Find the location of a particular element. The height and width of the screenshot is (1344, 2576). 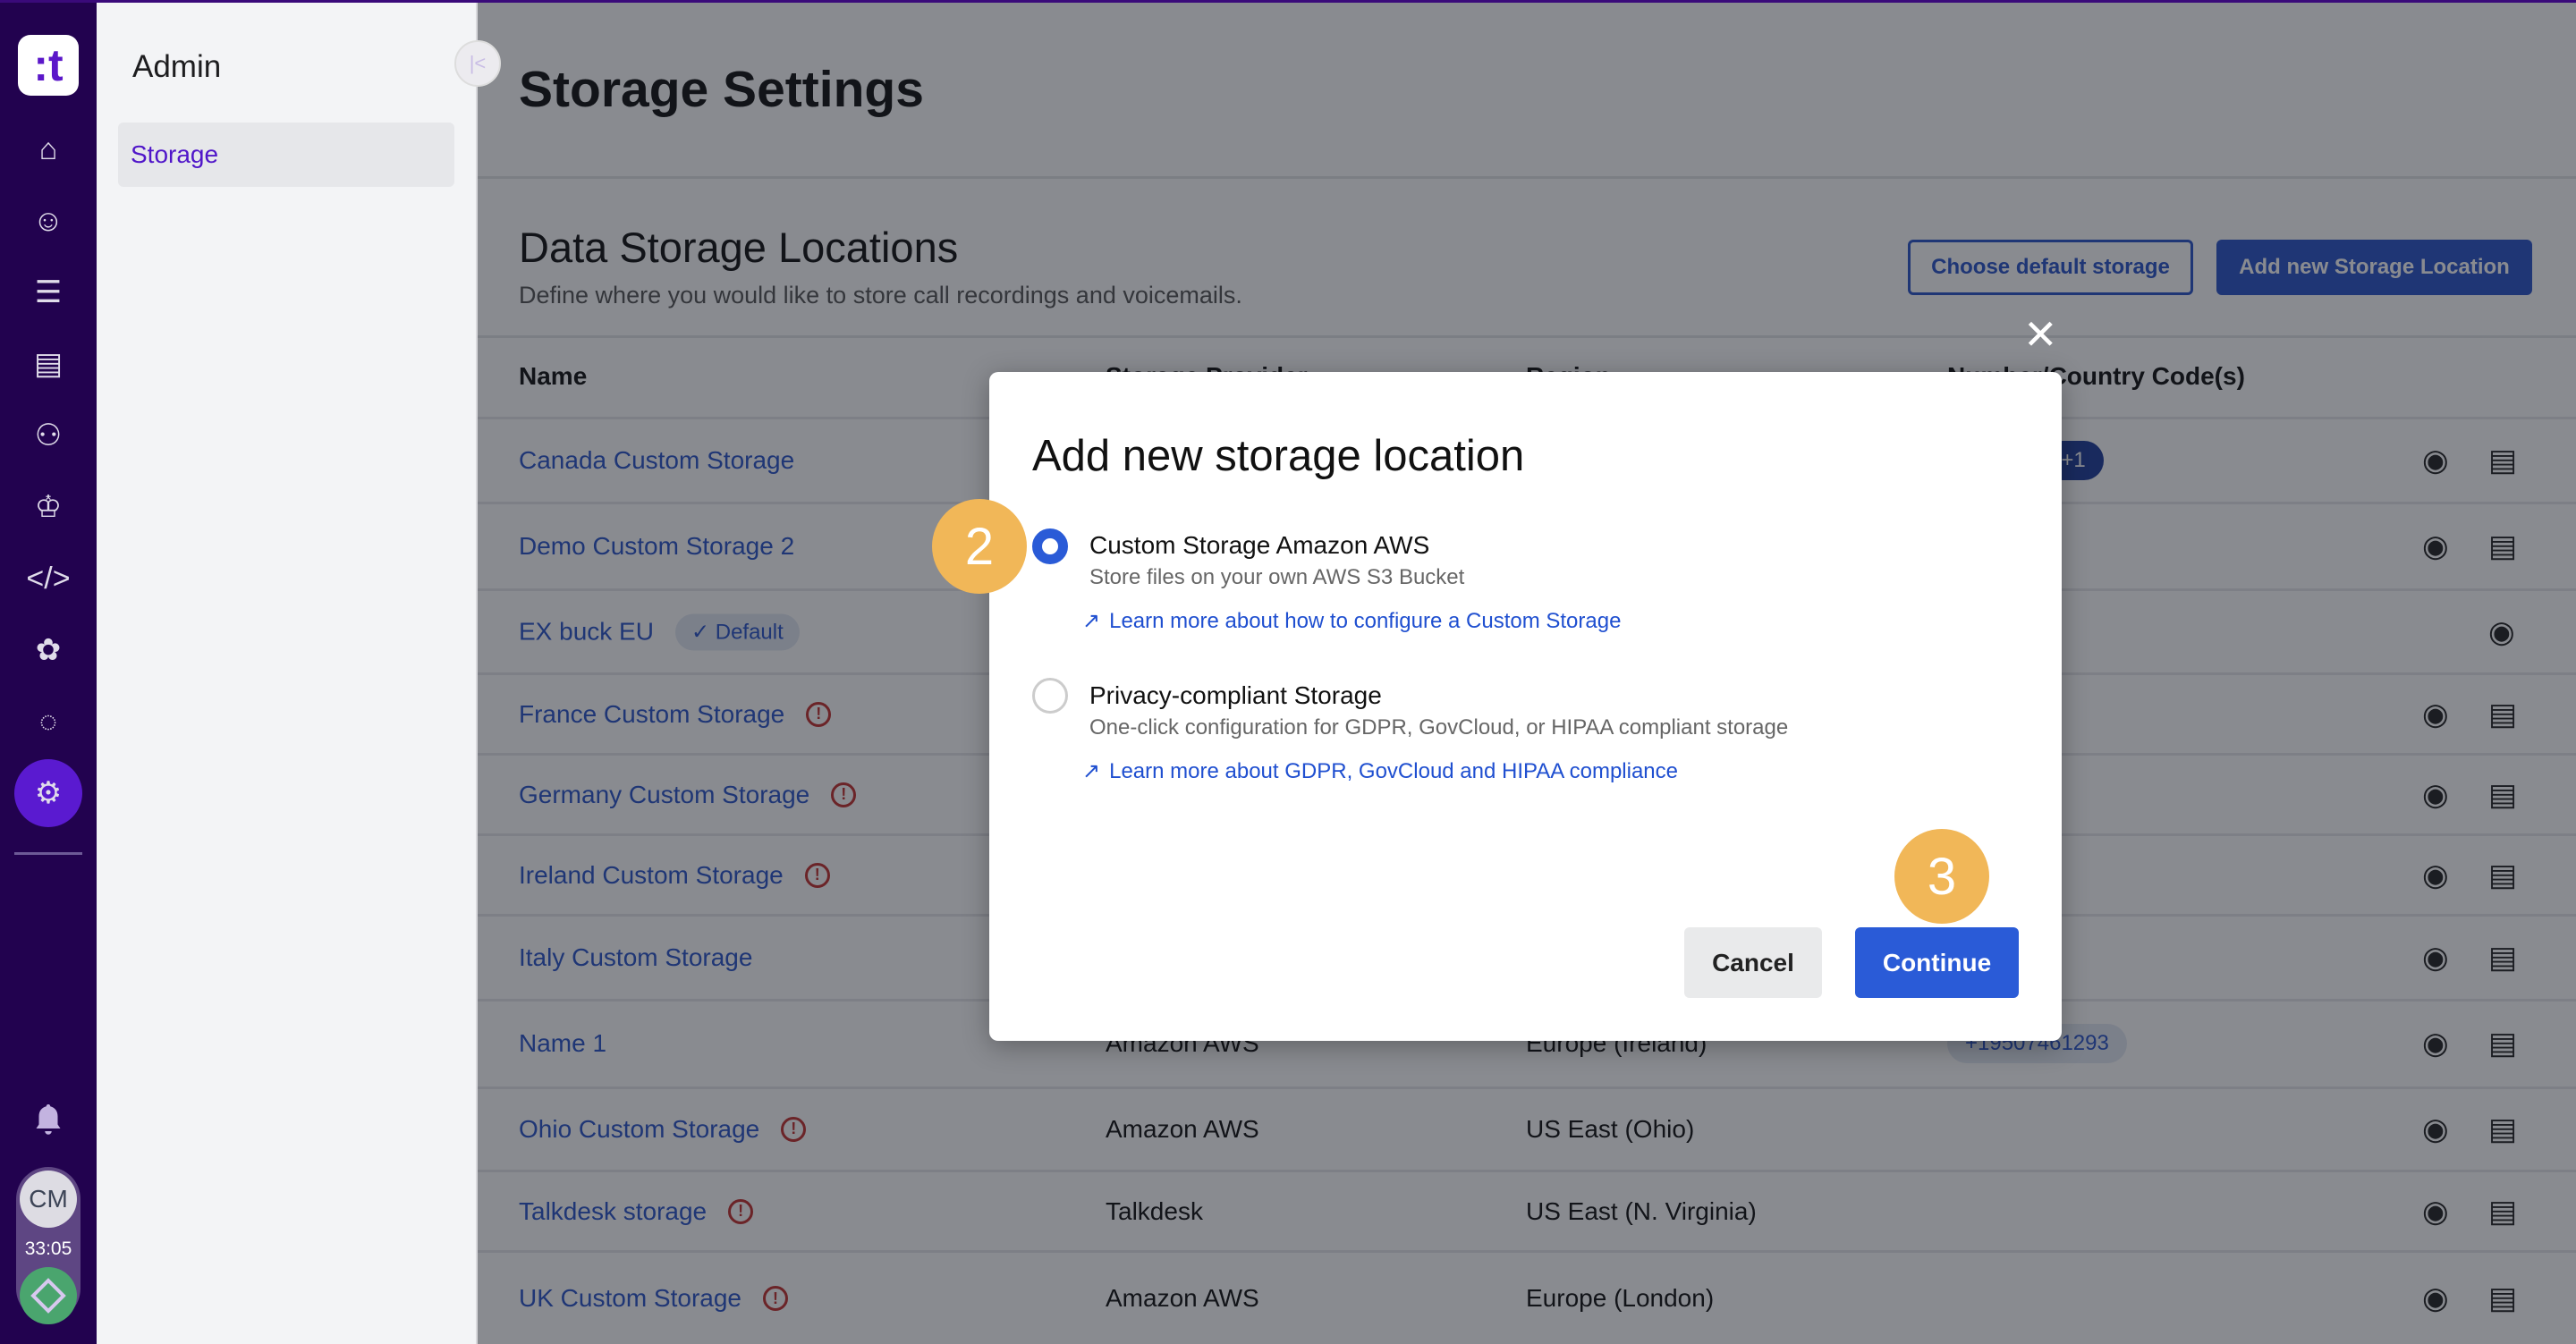

admin-sidebar: Admin Storage is located at coordinates (287, 673).